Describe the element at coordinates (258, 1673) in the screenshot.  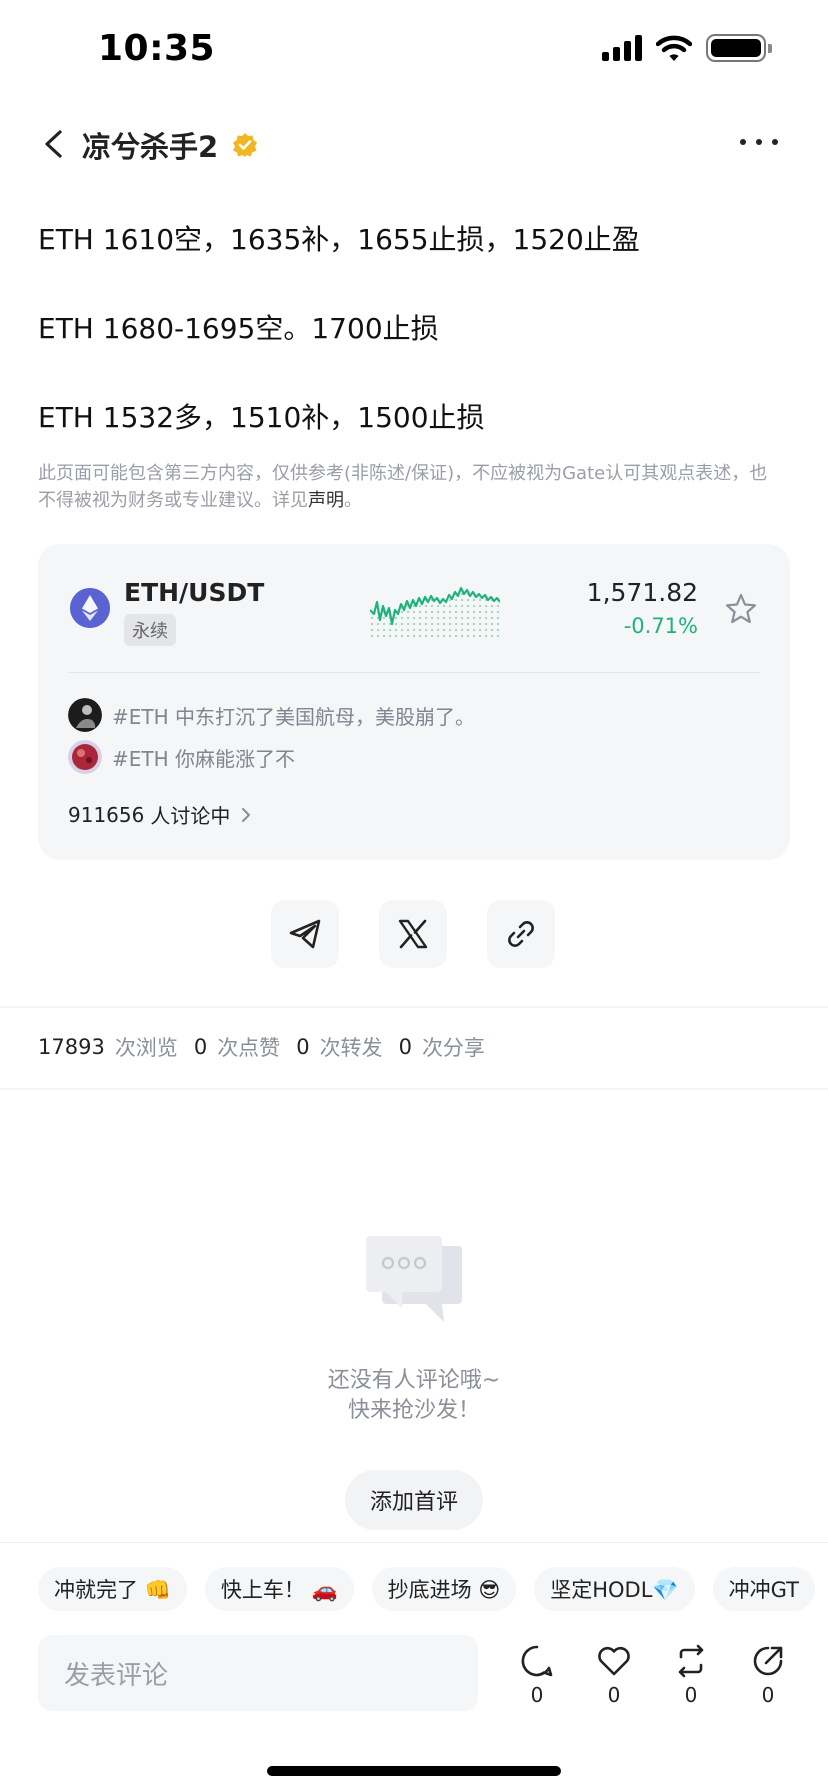
I see `comment-input: 发表评论` at that location.